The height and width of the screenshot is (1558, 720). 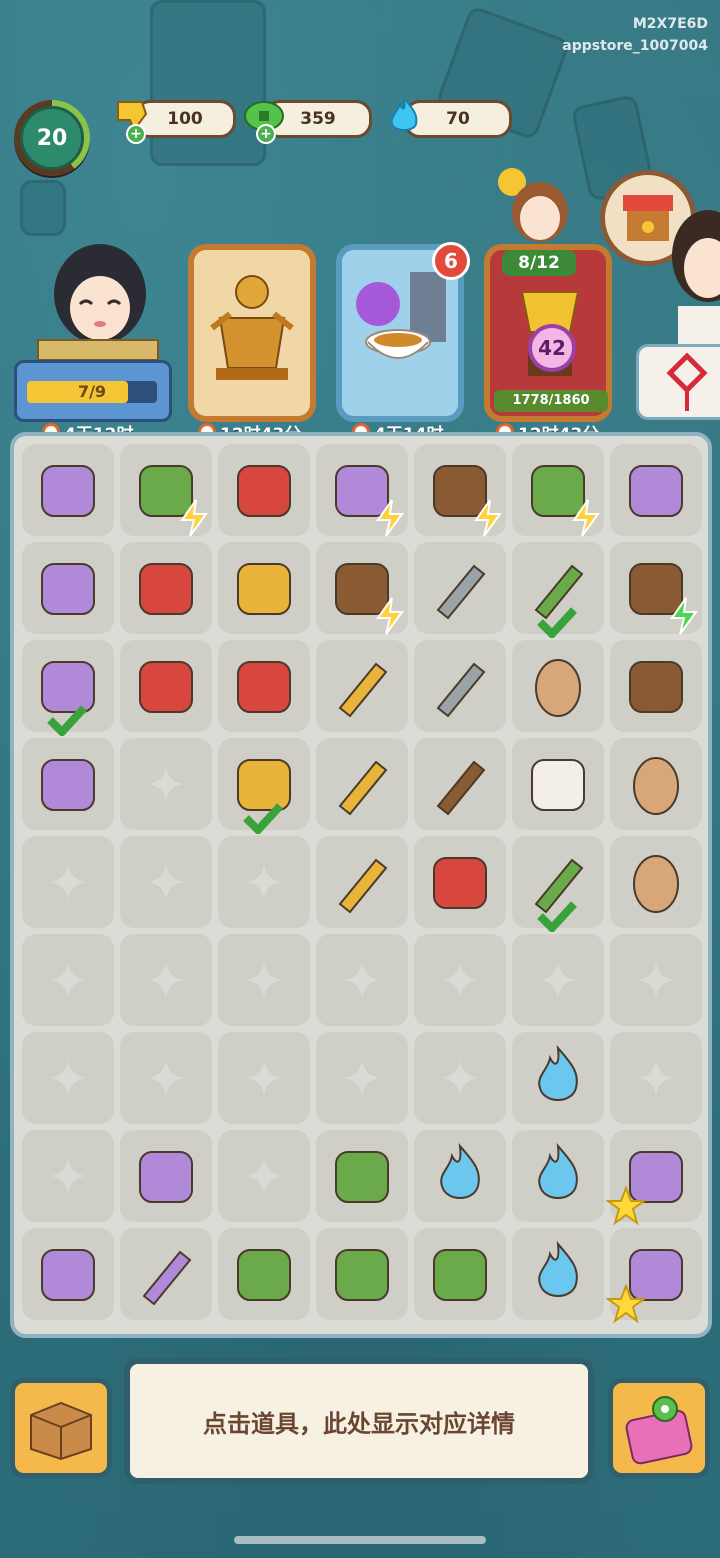 I want to click on background-rock, so click(x=208, y=83).